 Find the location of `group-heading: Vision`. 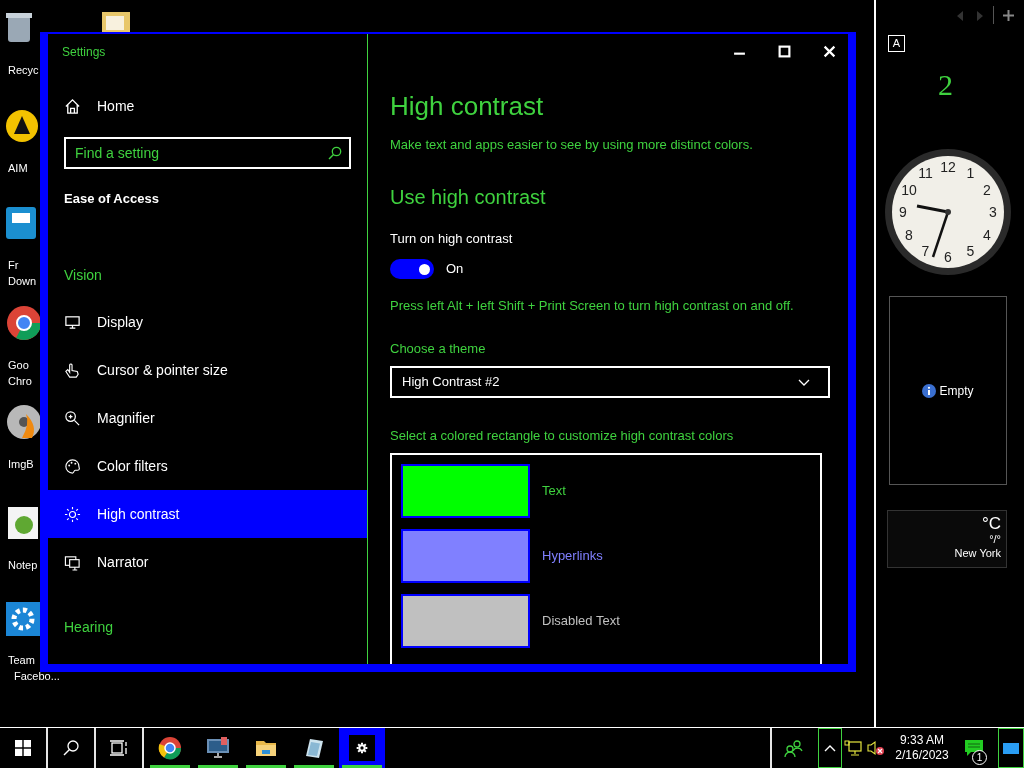

group-heading: Vision is located at coordinates (83, 275).